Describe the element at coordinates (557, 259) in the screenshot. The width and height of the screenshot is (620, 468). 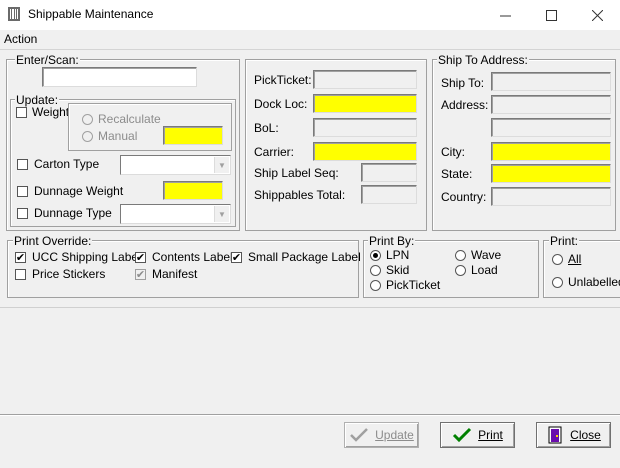
I see `print-all-radio` at that location.